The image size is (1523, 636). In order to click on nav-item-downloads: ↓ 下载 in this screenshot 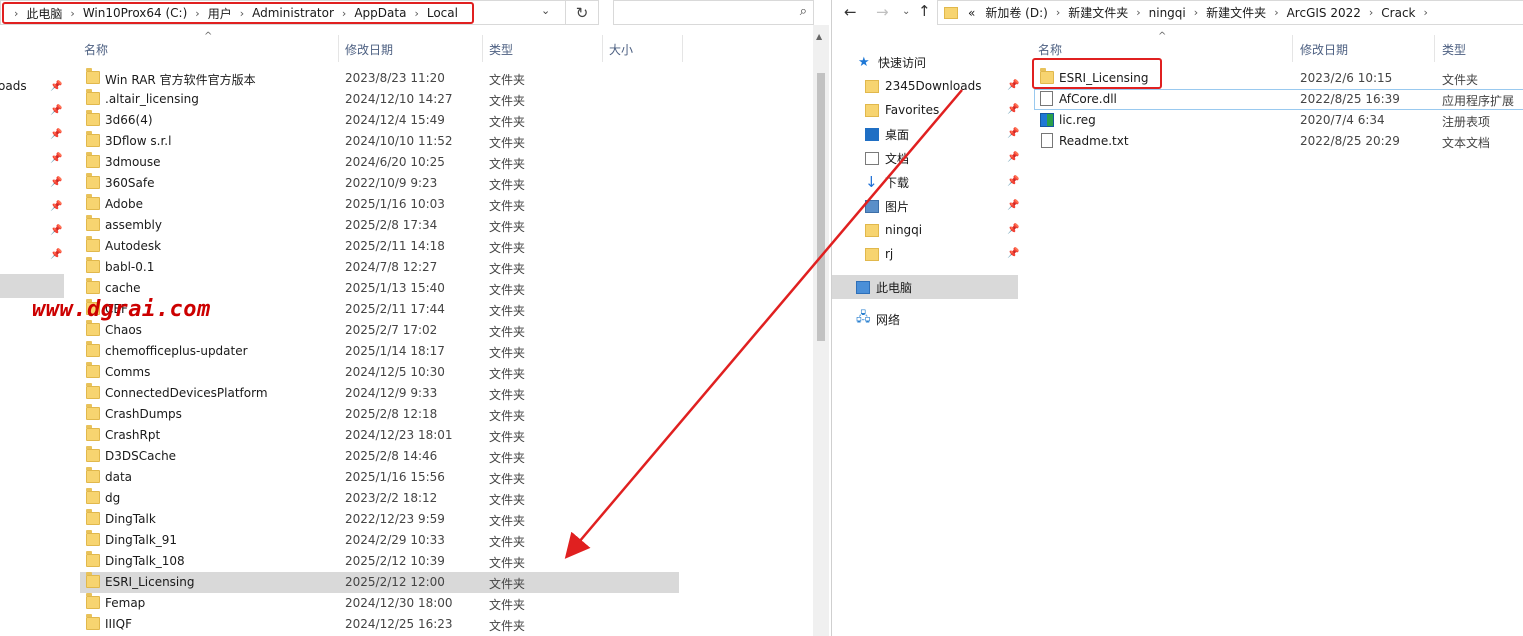, I will do `click(887, 182)`.